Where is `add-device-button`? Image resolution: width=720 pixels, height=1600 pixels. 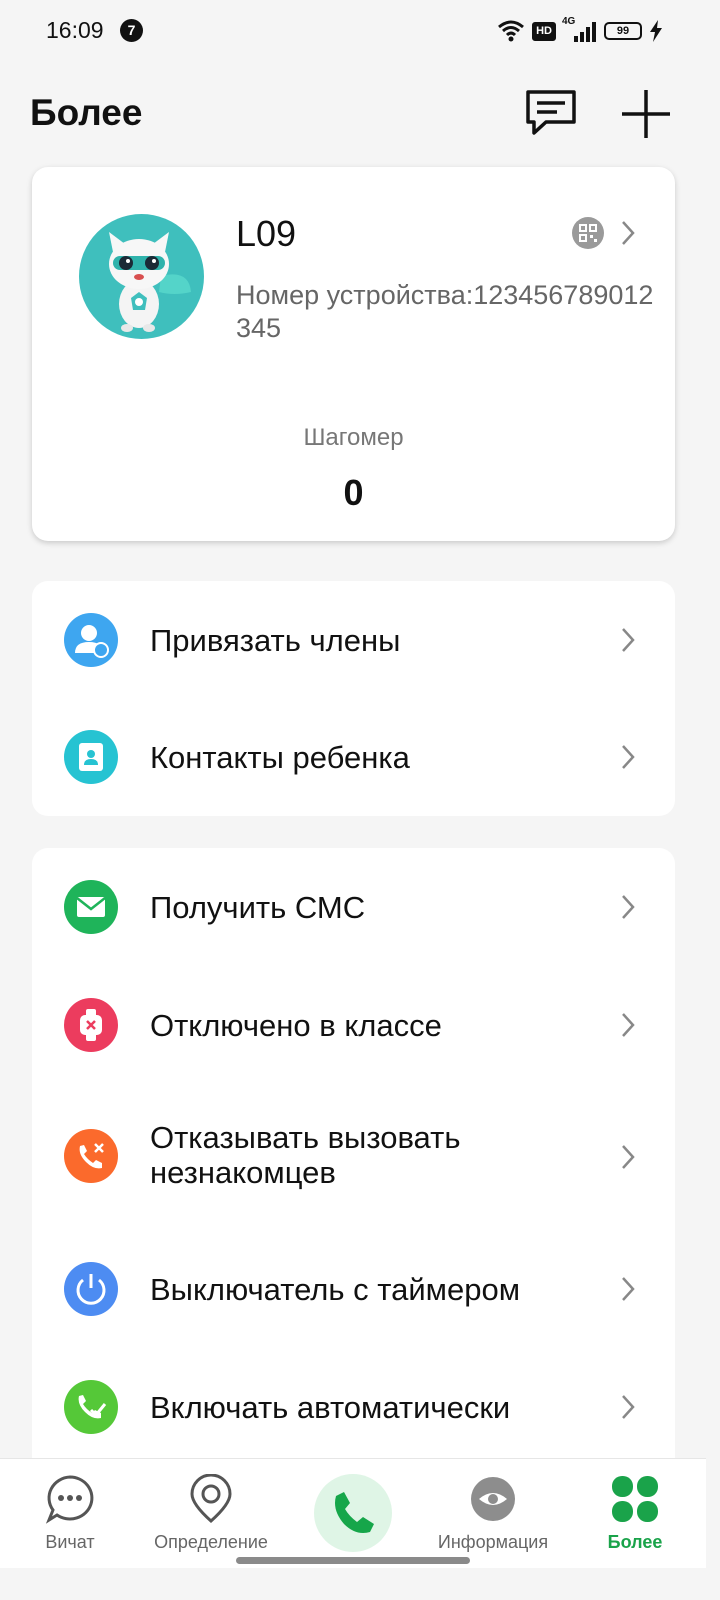
add-device-button is located at coordinates (646, 114).